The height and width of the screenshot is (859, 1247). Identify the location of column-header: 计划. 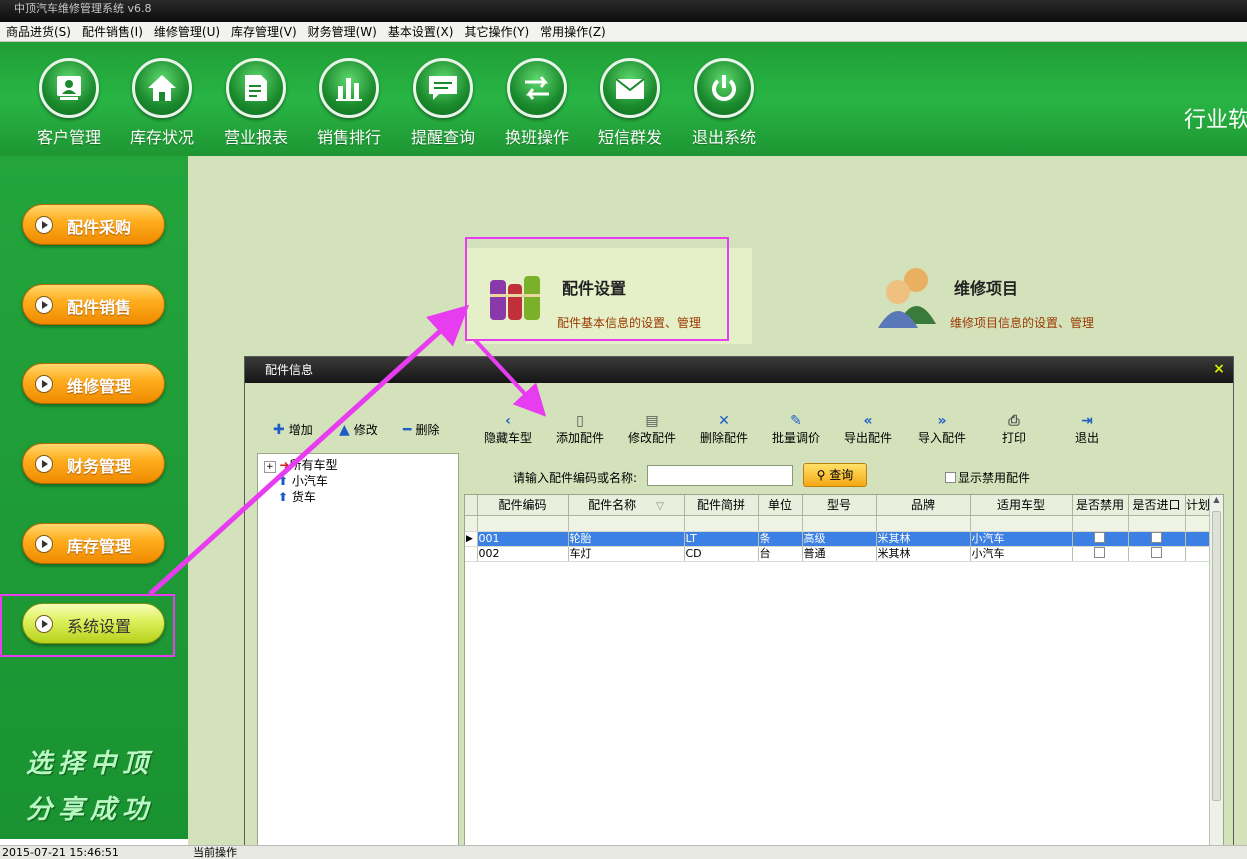
(1198, 505).